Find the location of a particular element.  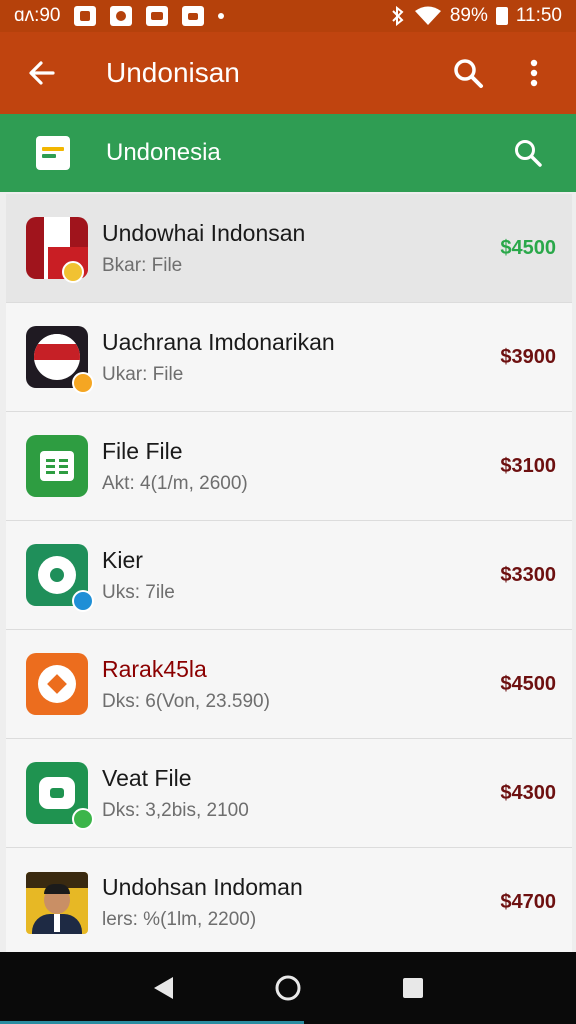

status-left: ɑʌ:90 is located at coordinates (119, 16).